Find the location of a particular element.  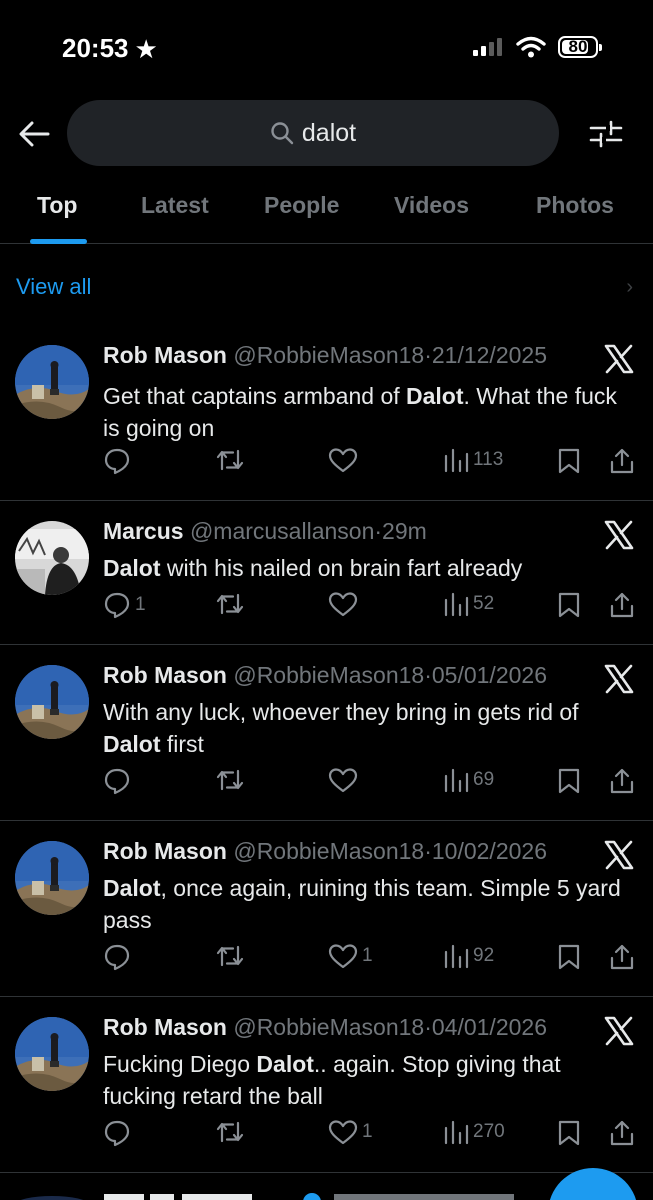

battery-indicator: 80 is located at coordinates (580, 47).